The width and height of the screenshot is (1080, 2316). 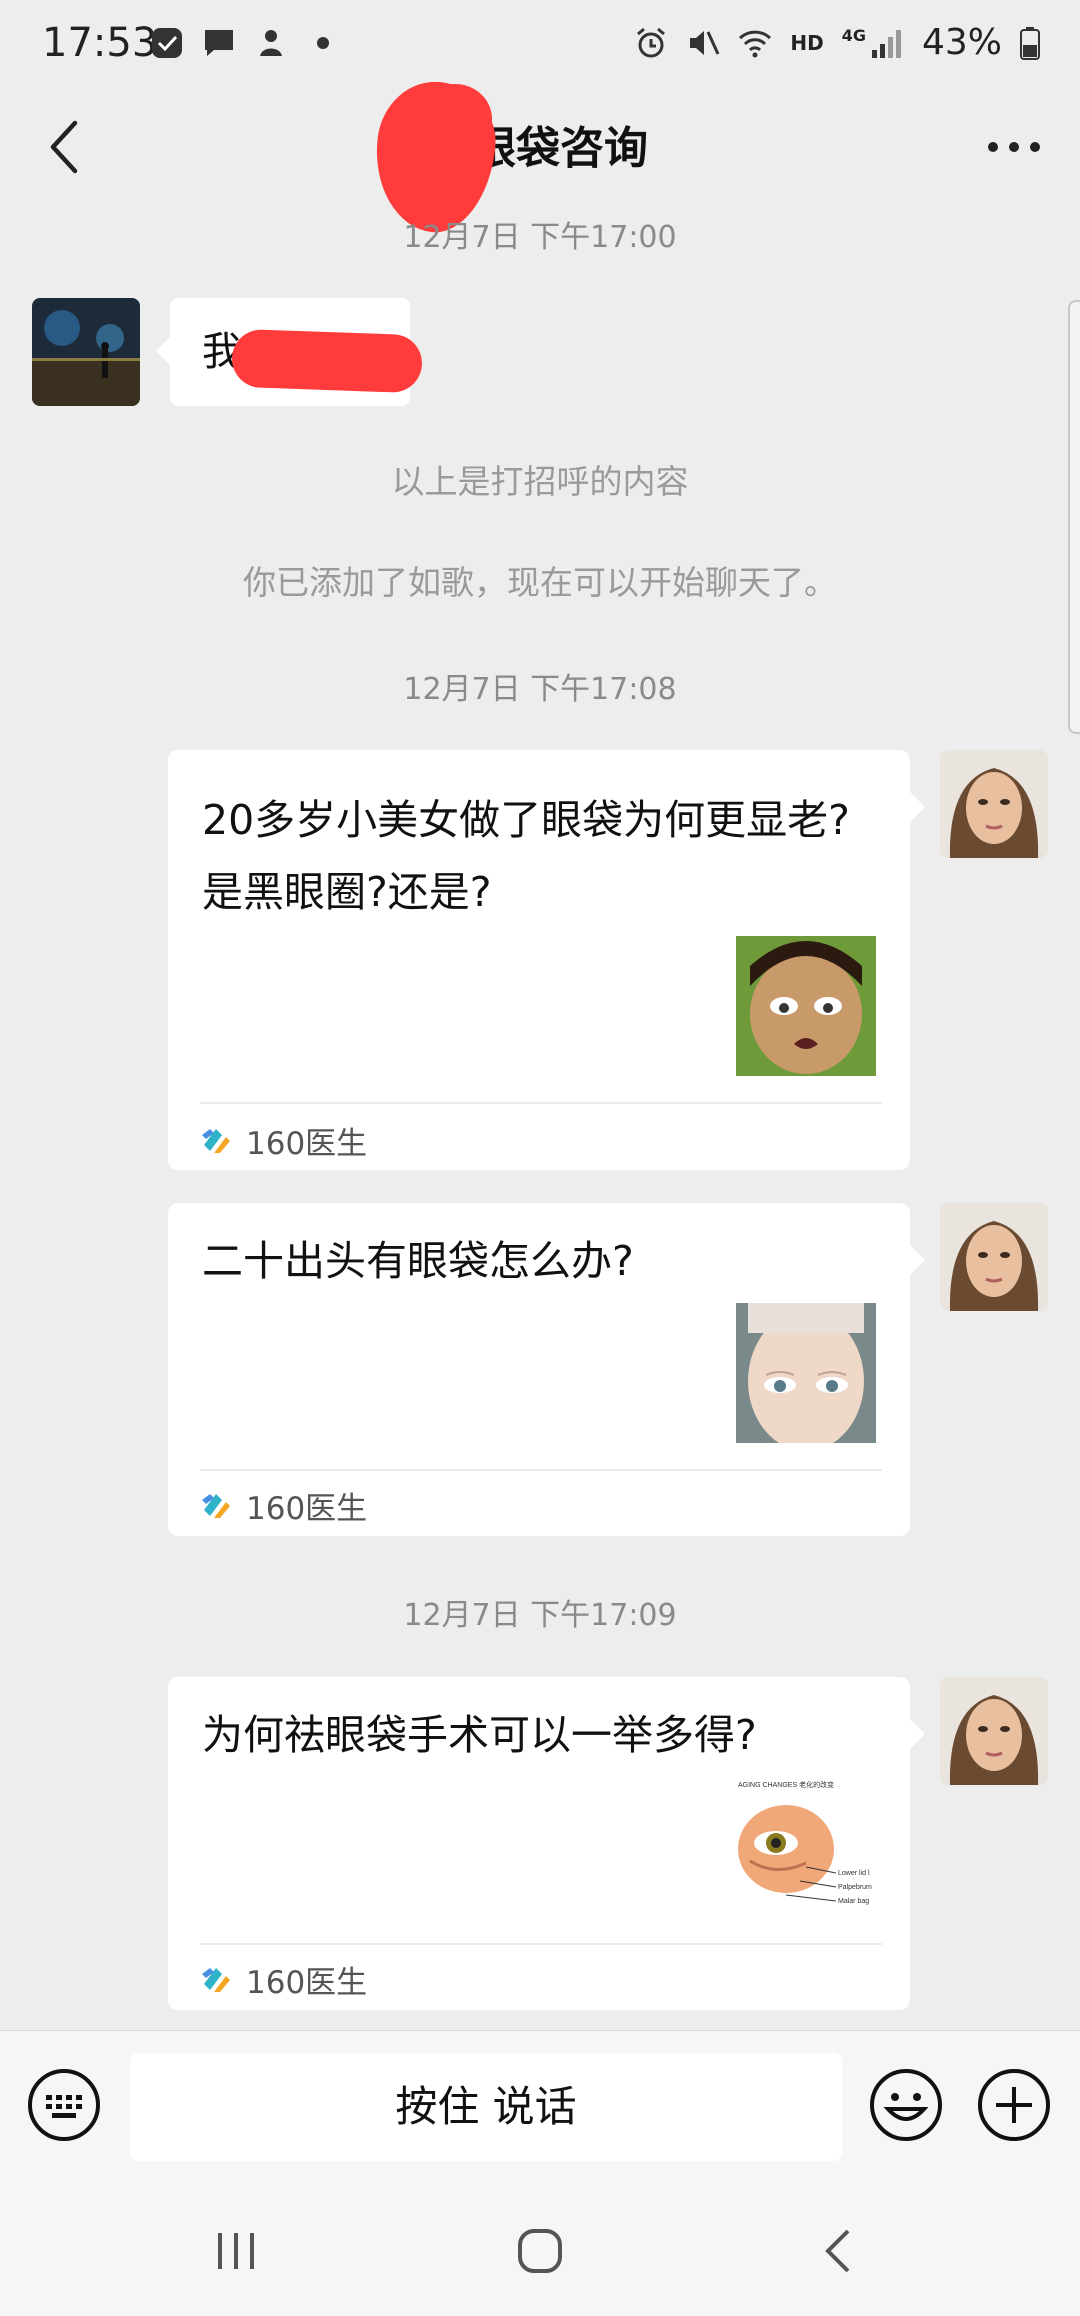 I want to click on battery-icon, so click(x=1030, y=43).